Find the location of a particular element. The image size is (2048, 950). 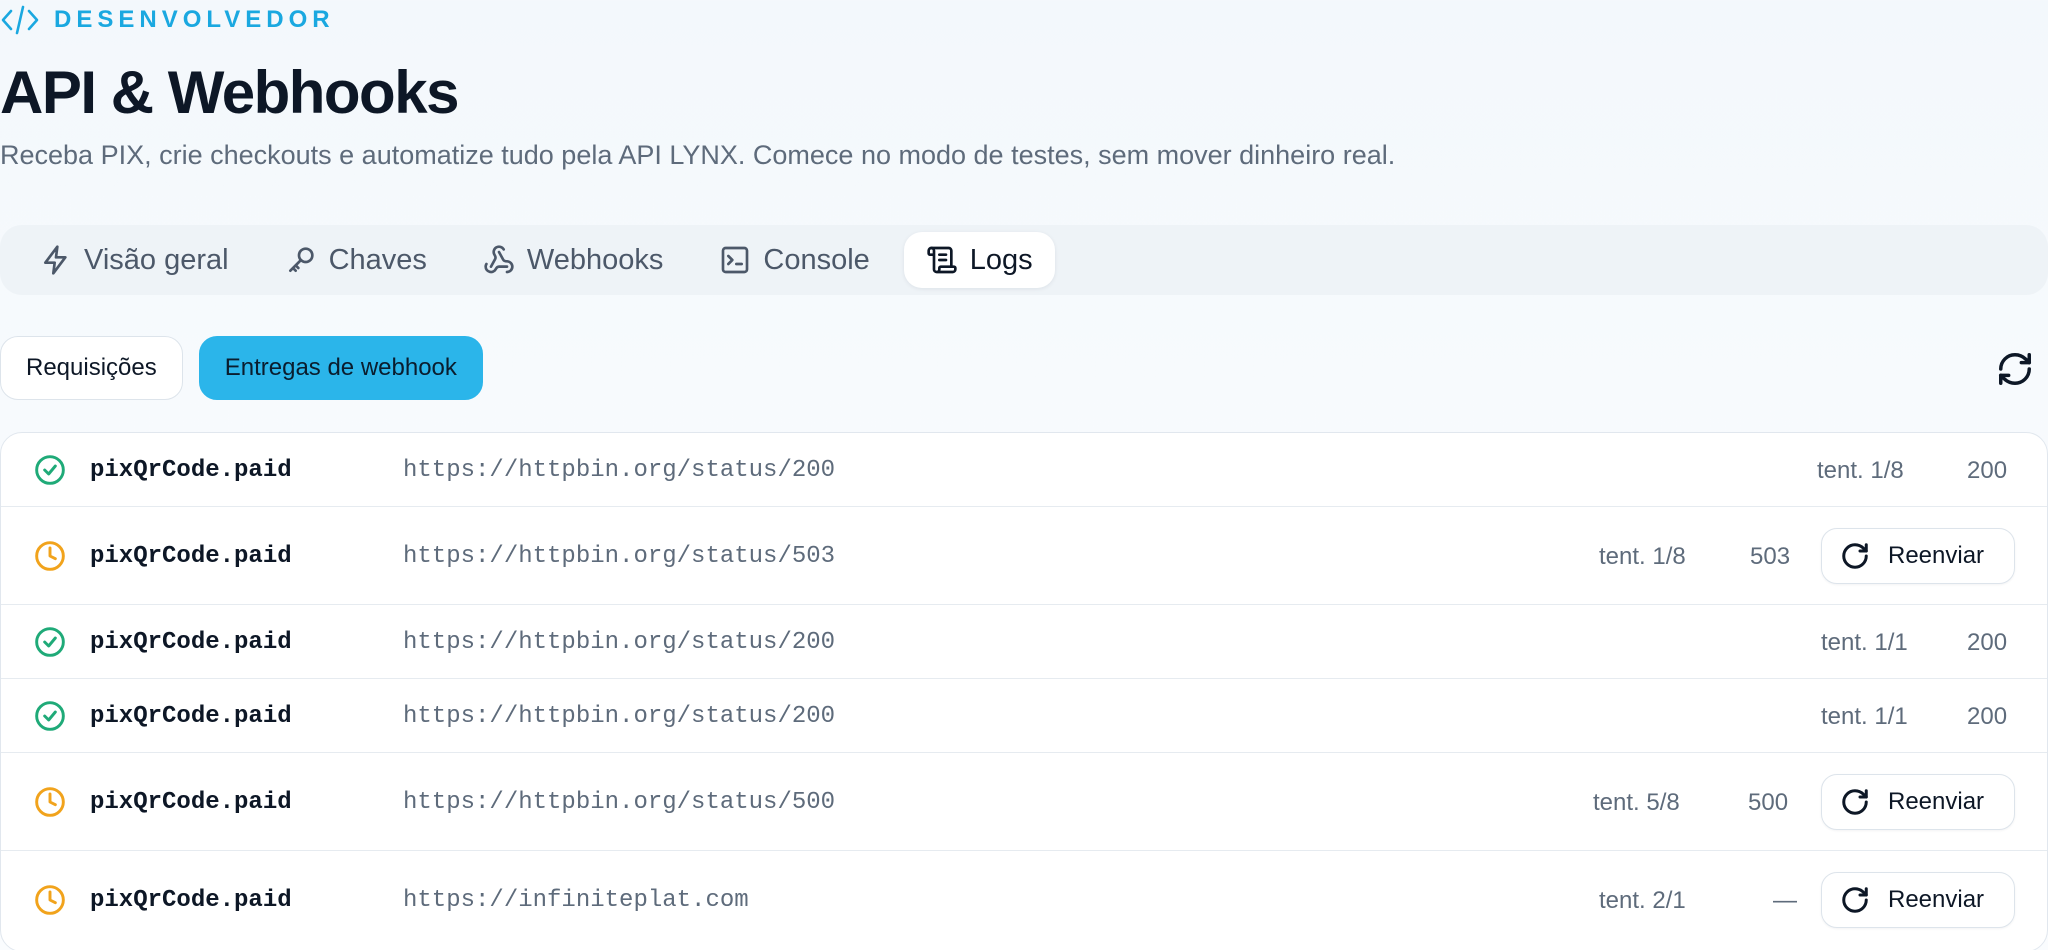

refresh-icon is located at coordinates (2015, 369).